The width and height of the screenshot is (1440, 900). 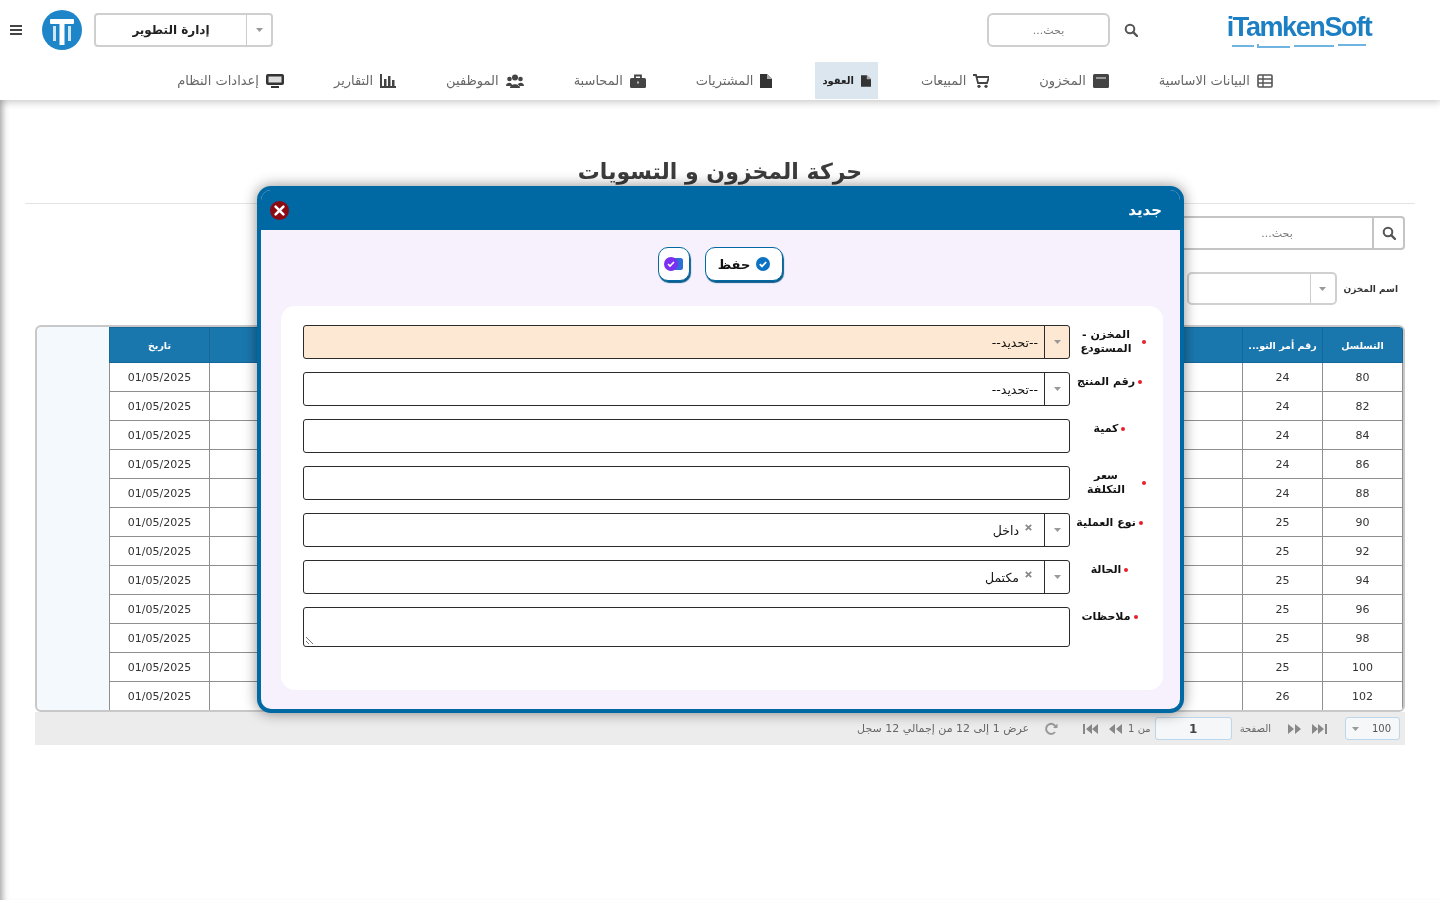 I want to click on dialog-title: جديد, so click(x=1145, y=210).